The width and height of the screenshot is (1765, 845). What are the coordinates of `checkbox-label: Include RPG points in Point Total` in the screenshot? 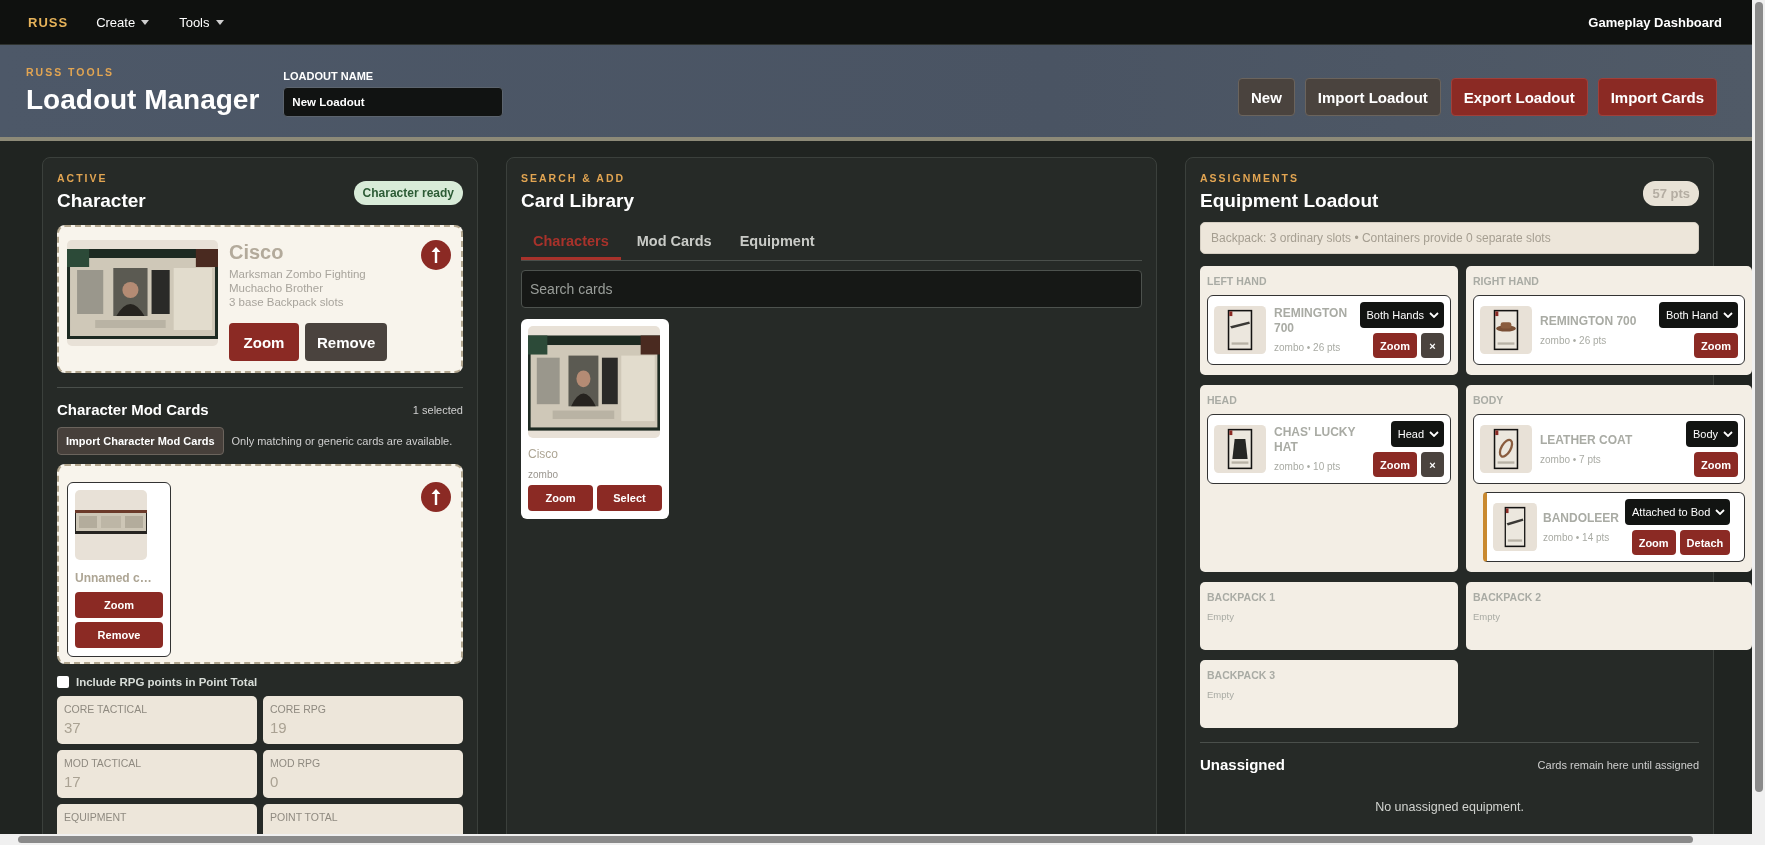 It's located at (167, 682).